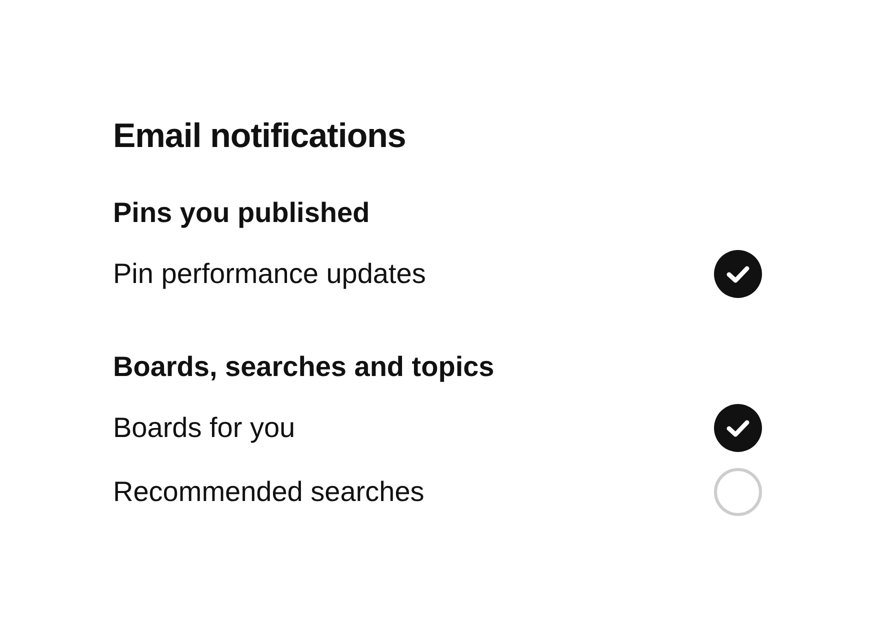 The width and height of the screenshot is (874, 640). Describe the element at coordinates (268, 492) in the screenshot. I see `setting-label: Recommended searches` at that location.